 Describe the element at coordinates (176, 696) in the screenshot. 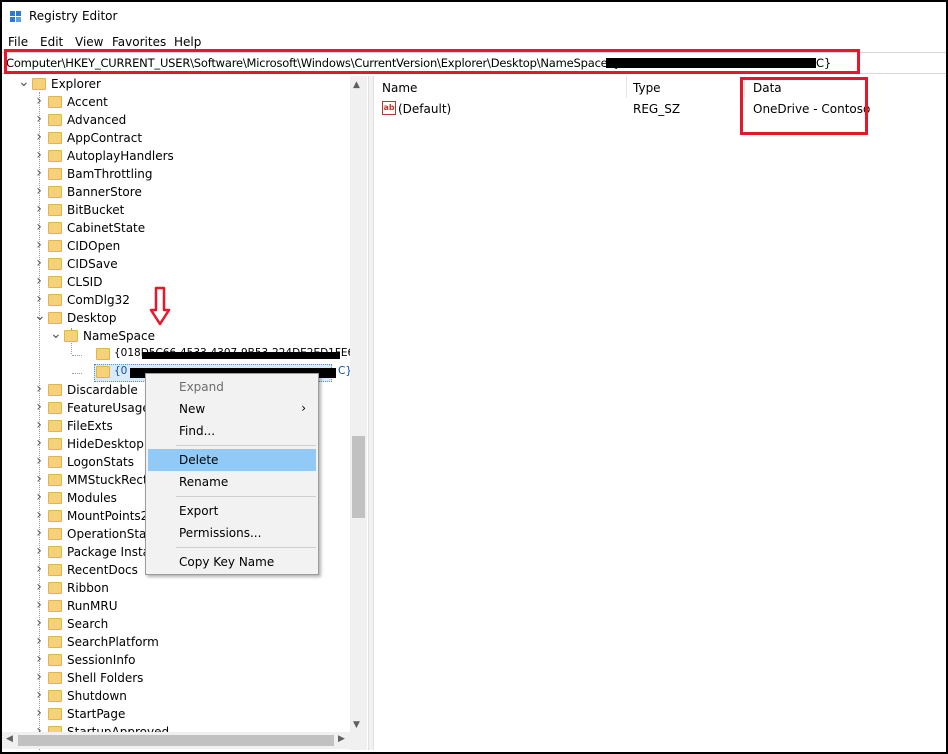

I see `tree-node: › Shutdown` at that location.